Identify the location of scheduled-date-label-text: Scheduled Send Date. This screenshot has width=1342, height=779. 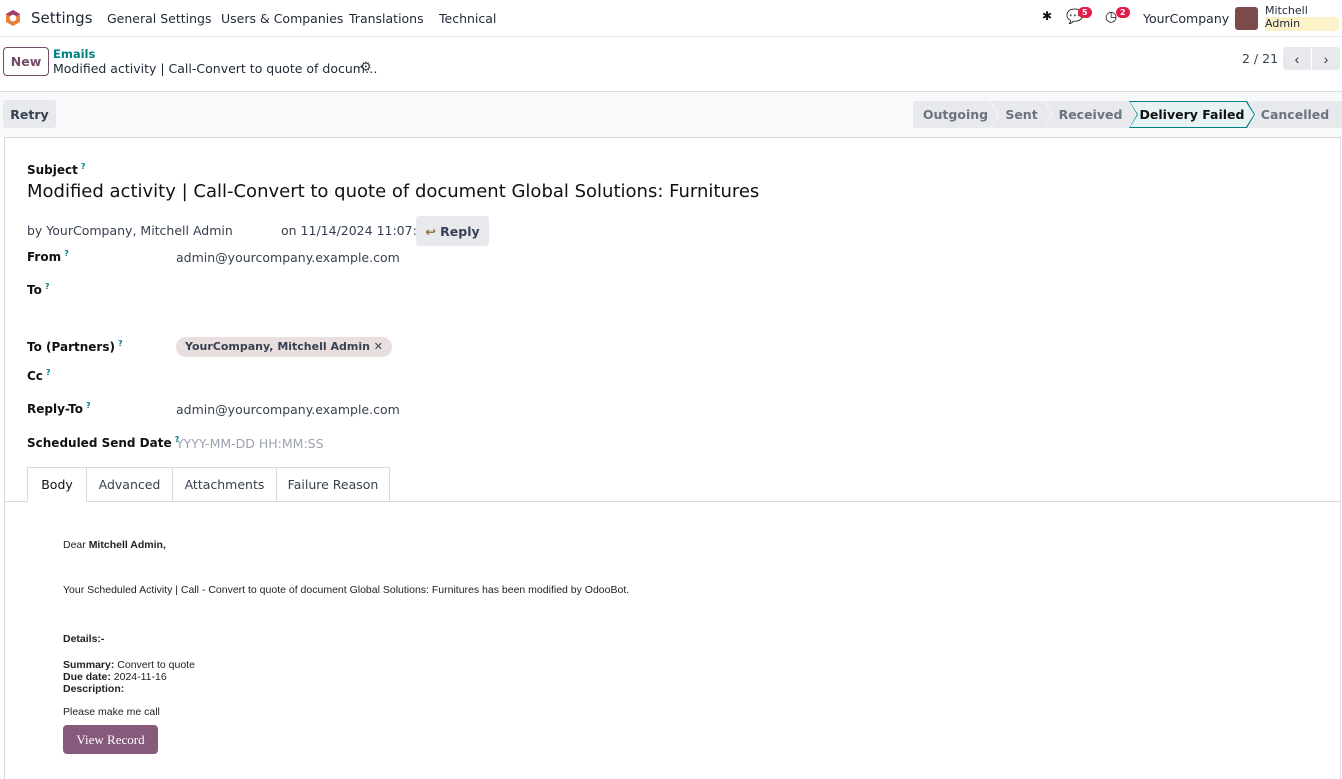
(99, 443).